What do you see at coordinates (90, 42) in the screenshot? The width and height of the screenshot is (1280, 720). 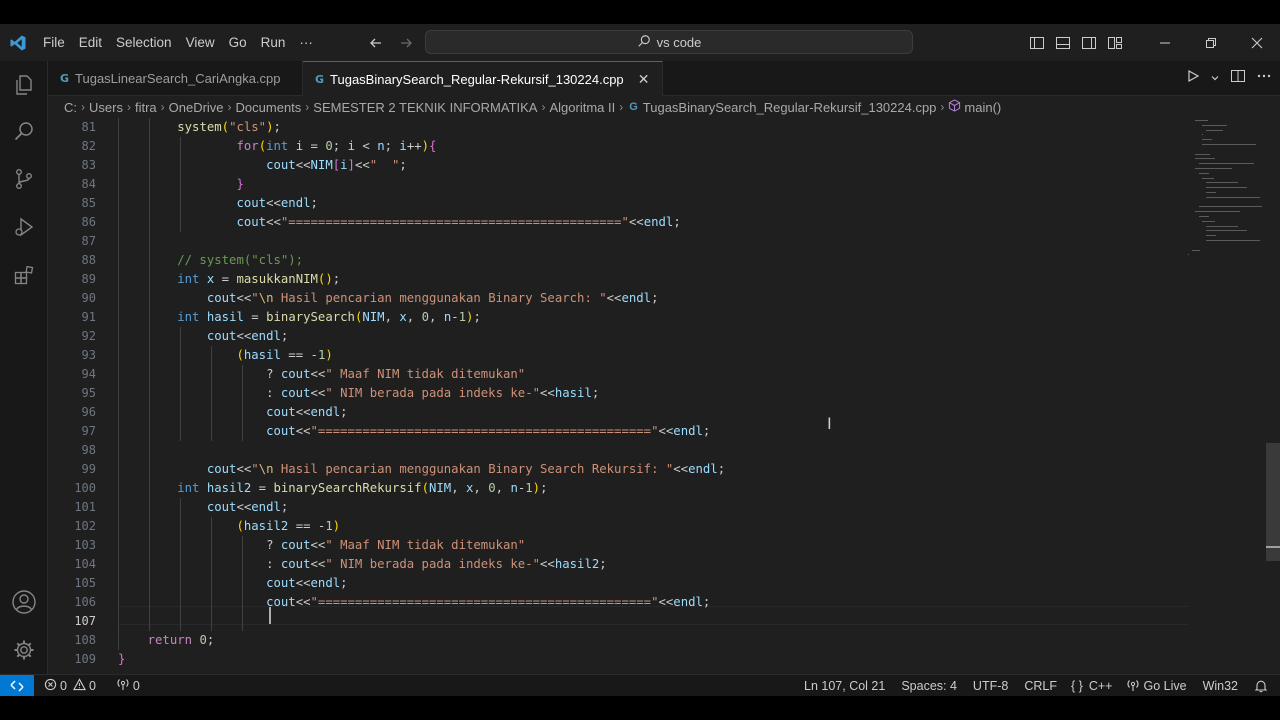 I see `menu-edit: Edit` at bounding box center [90, 42].